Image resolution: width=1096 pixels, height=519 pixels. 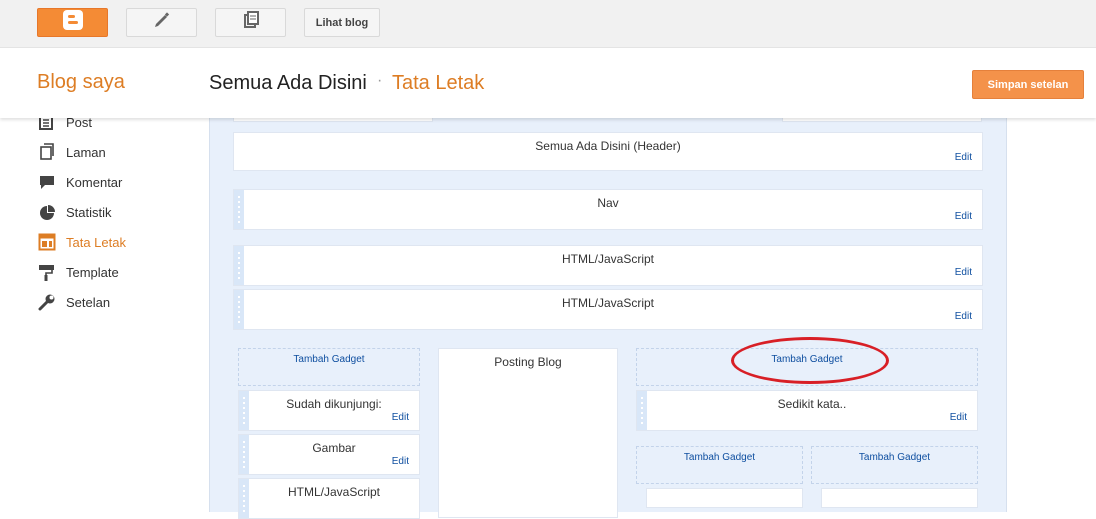 I want to click on blogger-logo-button, so click(x=72, y=22).